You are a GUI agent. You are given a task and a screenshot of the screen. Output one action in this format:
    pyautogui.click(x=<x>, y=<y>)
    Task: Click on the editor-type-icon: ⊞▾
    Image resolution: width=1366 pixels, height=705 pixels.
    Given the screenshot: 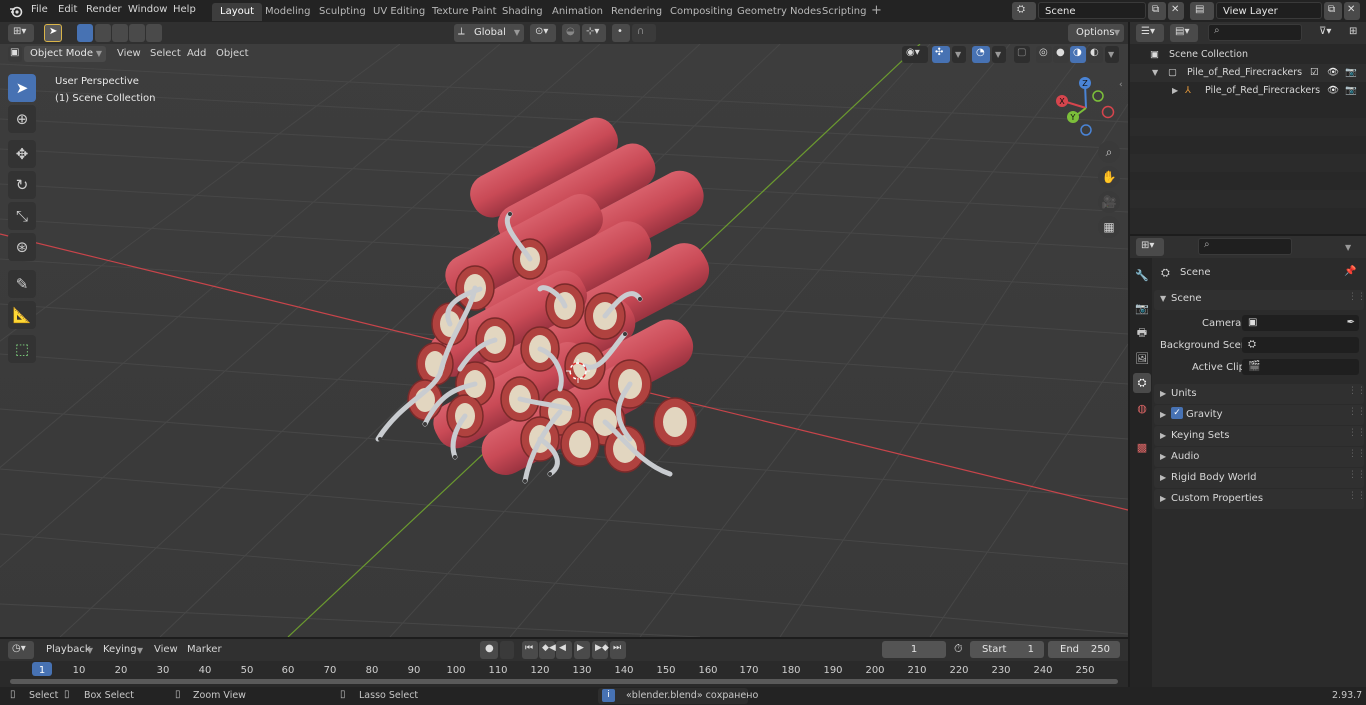 What is the action you would take?
    pyautogui.click(x=21, y=33)
    